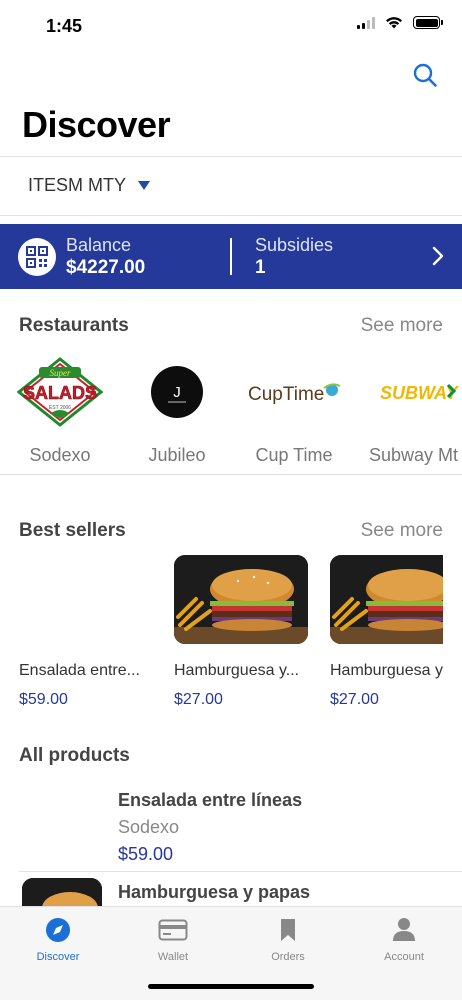  I want to click on balance-value: $4227.00, so click(106, 267).